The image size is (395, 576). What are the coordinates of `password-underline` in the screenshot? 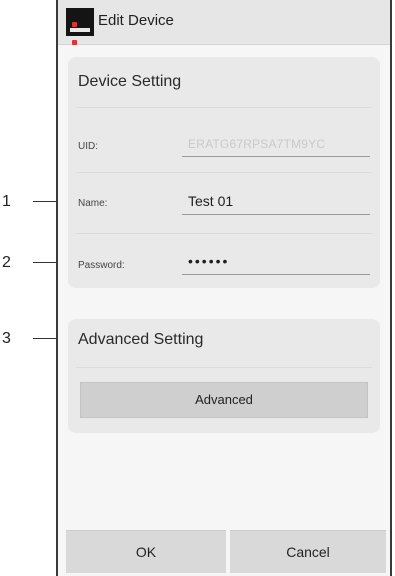 It's located at (276, 274).